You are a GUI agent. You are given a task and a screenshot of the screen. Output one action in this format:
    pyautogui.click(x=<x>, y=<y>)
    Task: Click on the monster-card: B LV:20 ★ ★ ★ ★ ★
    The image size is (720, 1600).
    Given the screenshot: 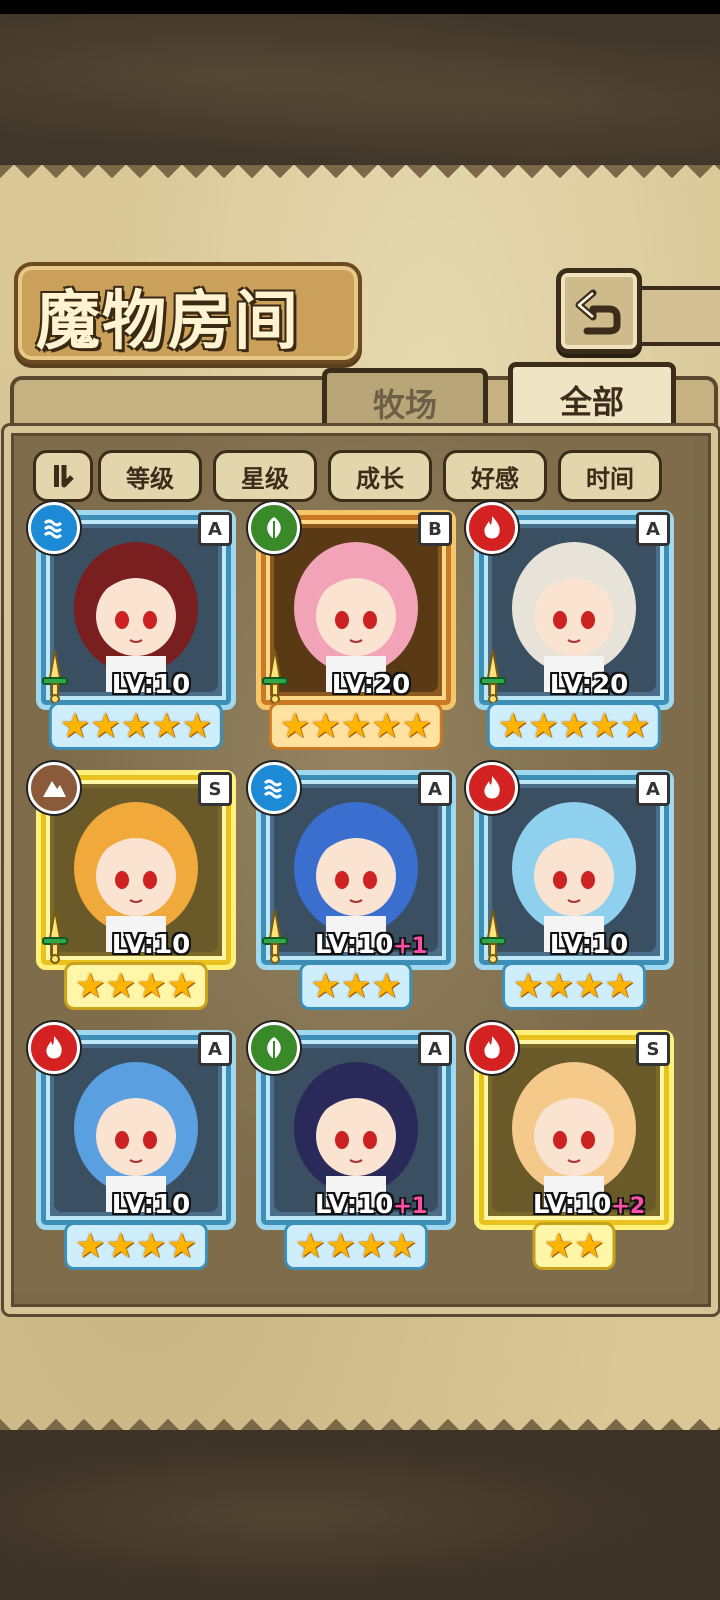 What is the action you would take?
    pyautogui.click(x=352, y=626)
    